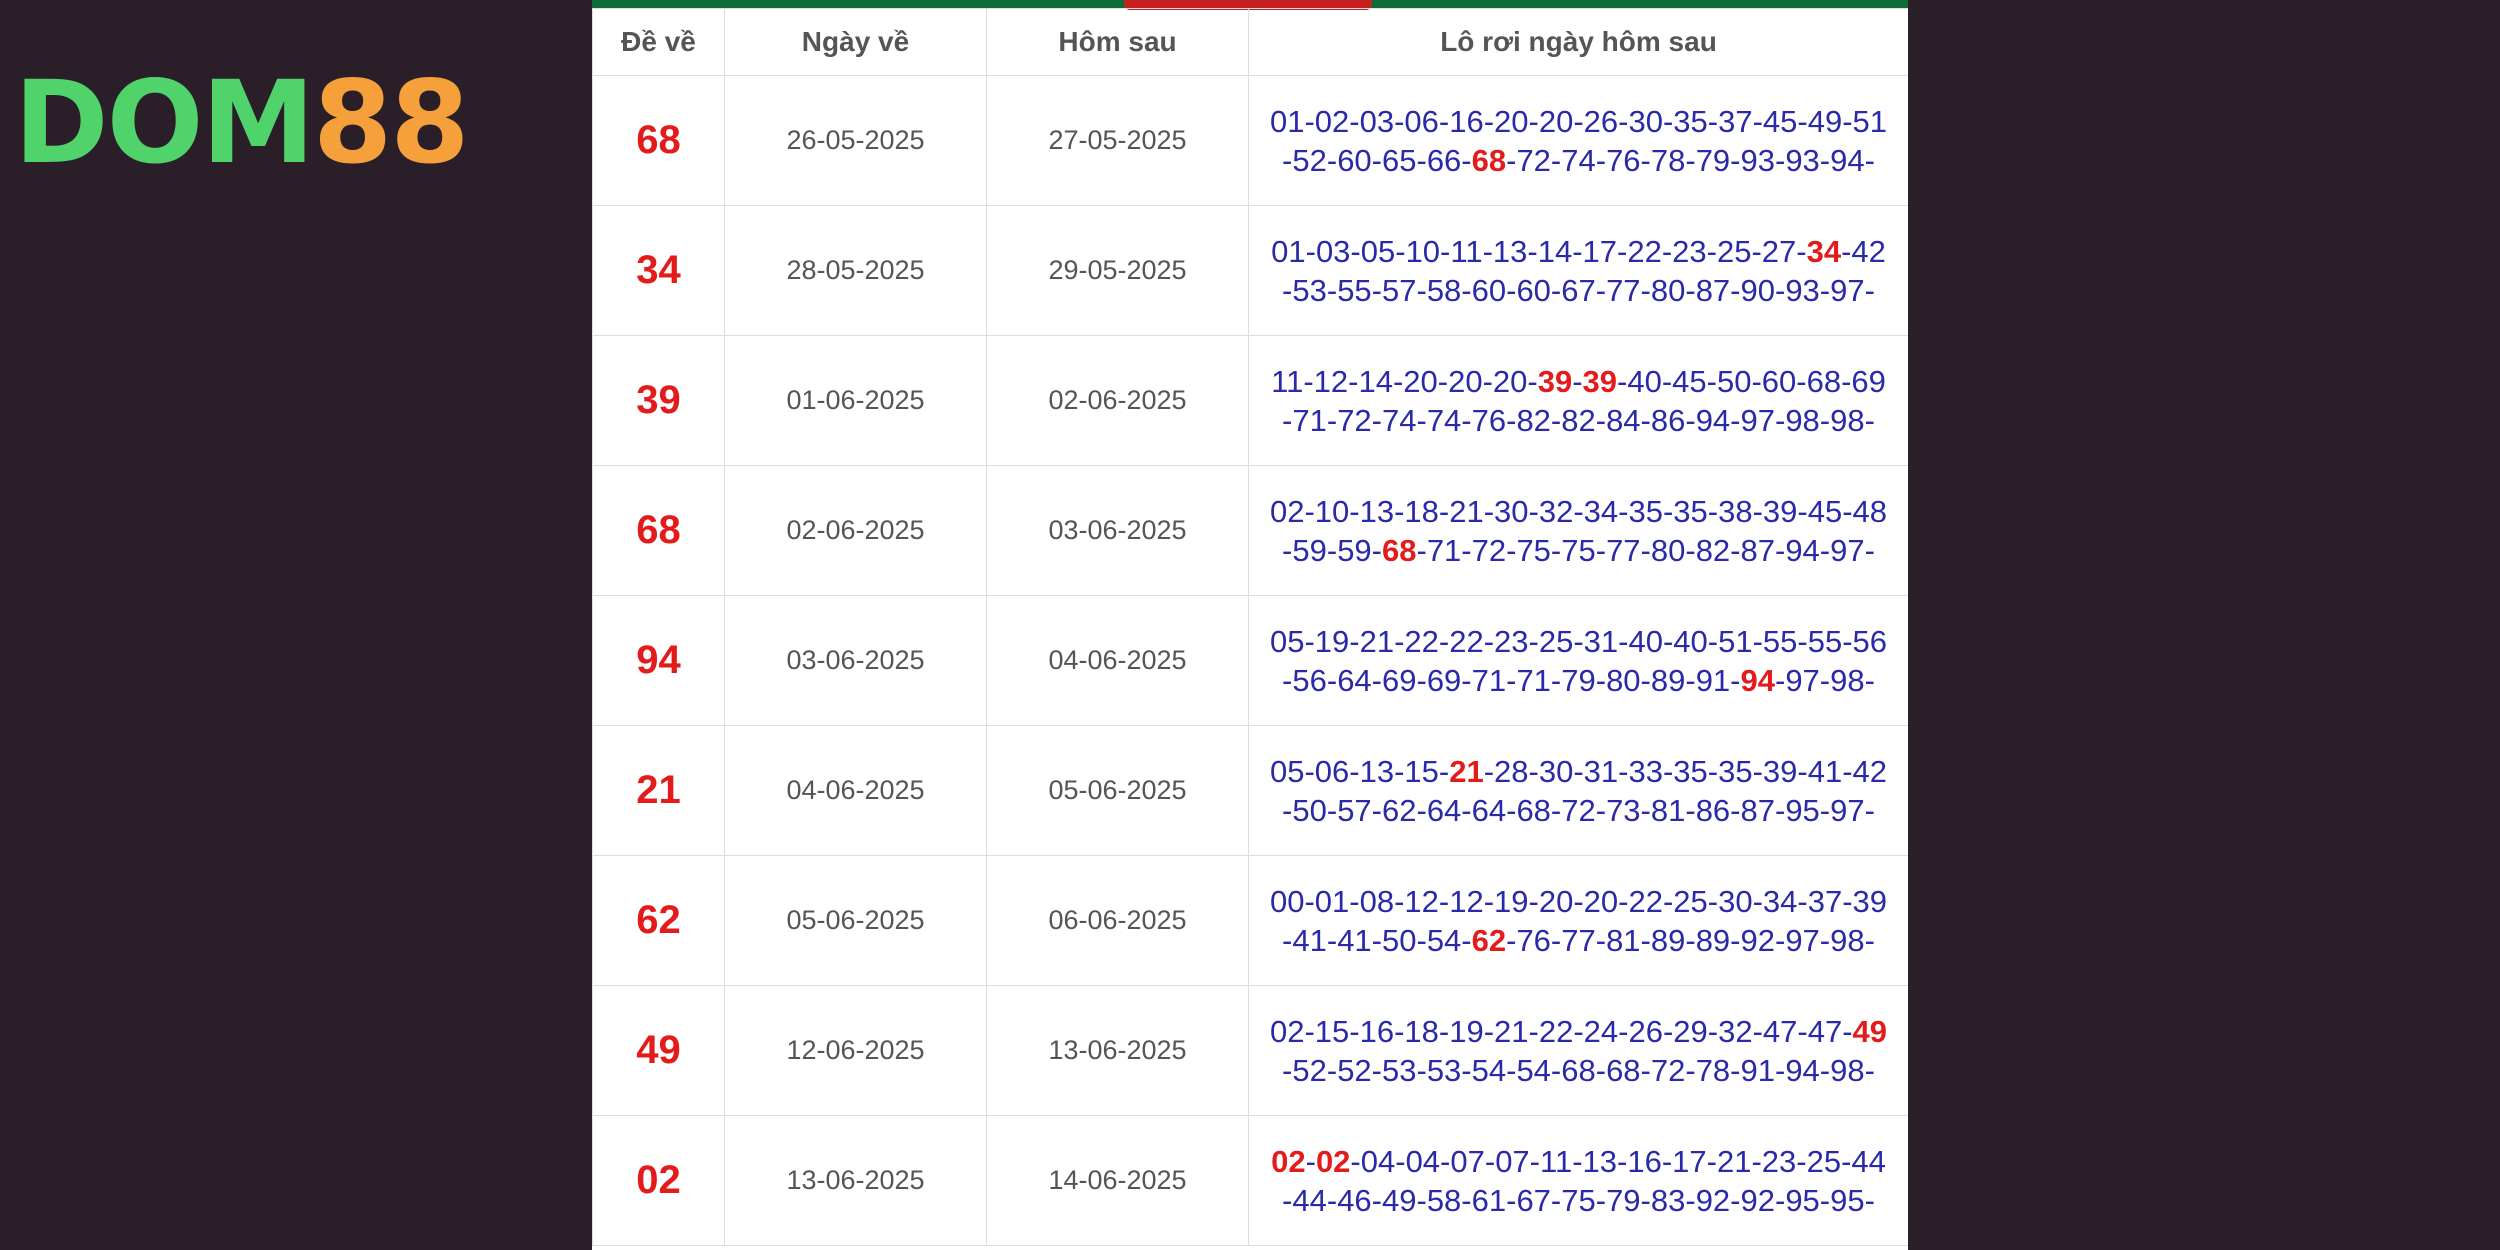 The image size is (2500, 1250). What do you see at coordinates (1599, 1161) in the screenshot?
I see `lo-number: 13` at bounding box center [1599, 1161].